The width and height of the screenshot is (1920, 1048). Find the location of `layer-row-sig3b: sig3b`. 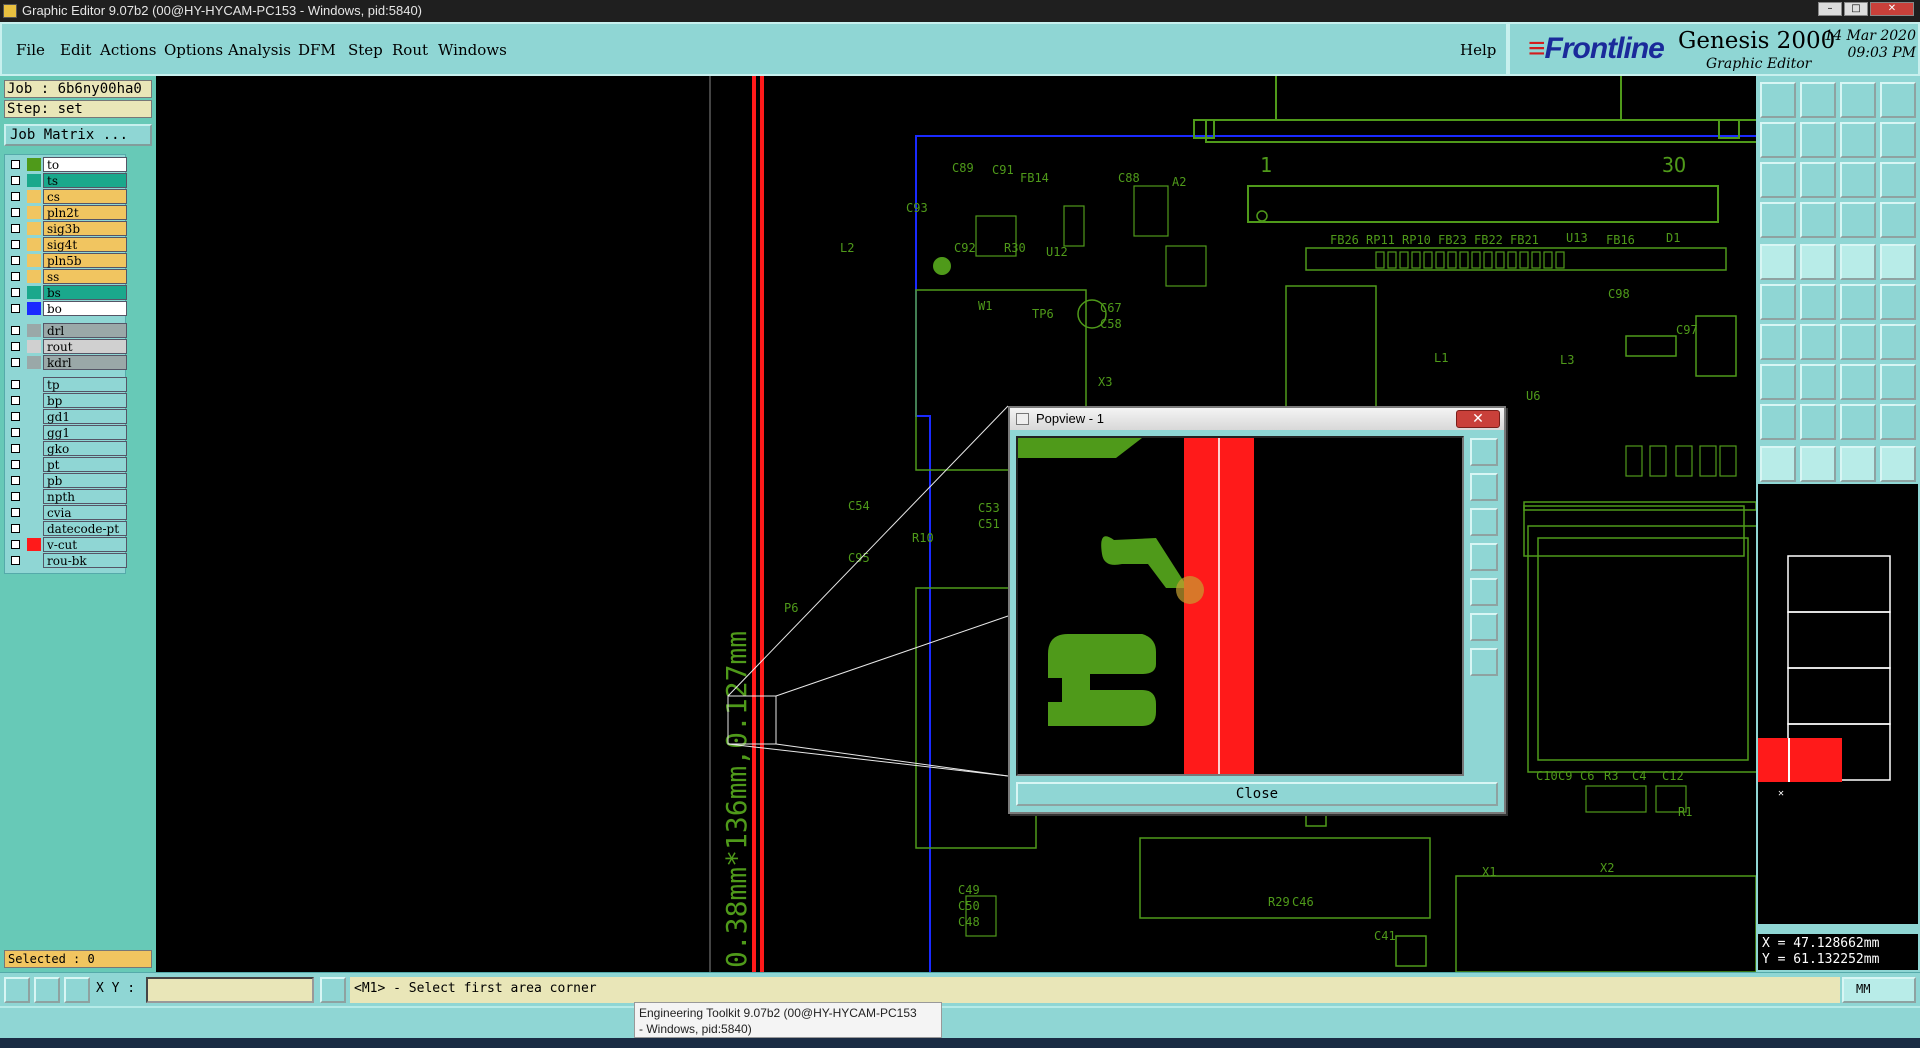

layer-row-sig3b: sig3b is located at coordinates (67, 228).